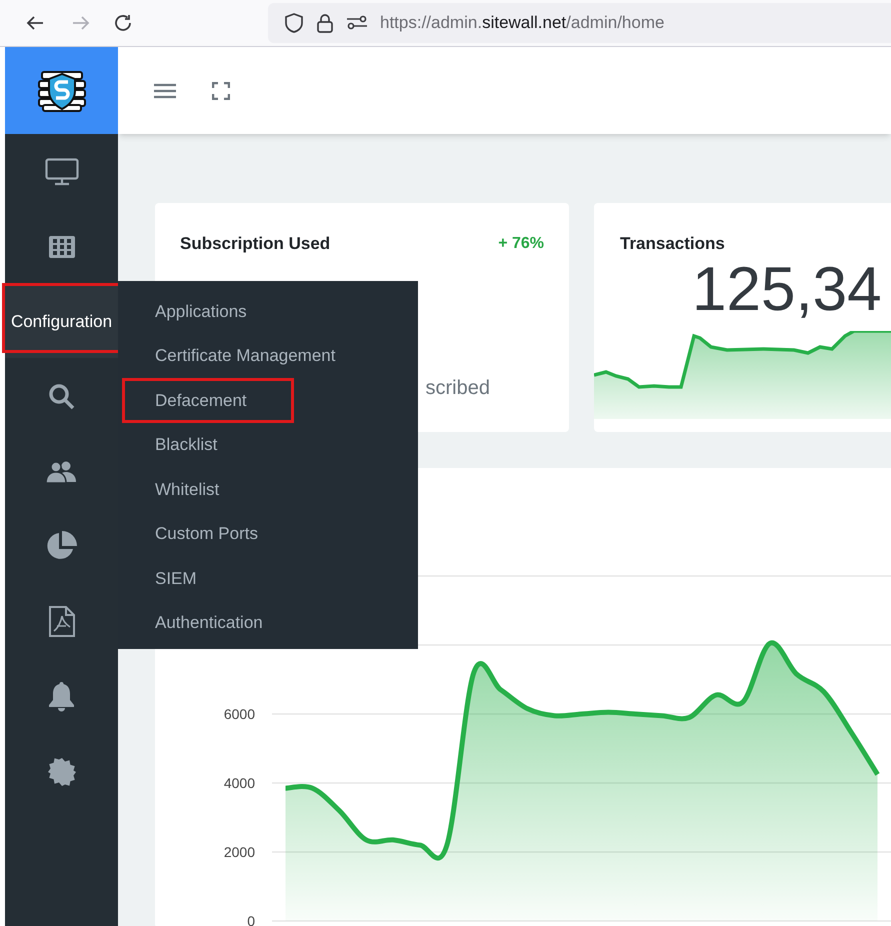 This screenshot has width=891, height=926. What do you see at coordinates (182, 311) in the screenshot?
I see `submenu-link: Applications` at bounding box center [182, 311].